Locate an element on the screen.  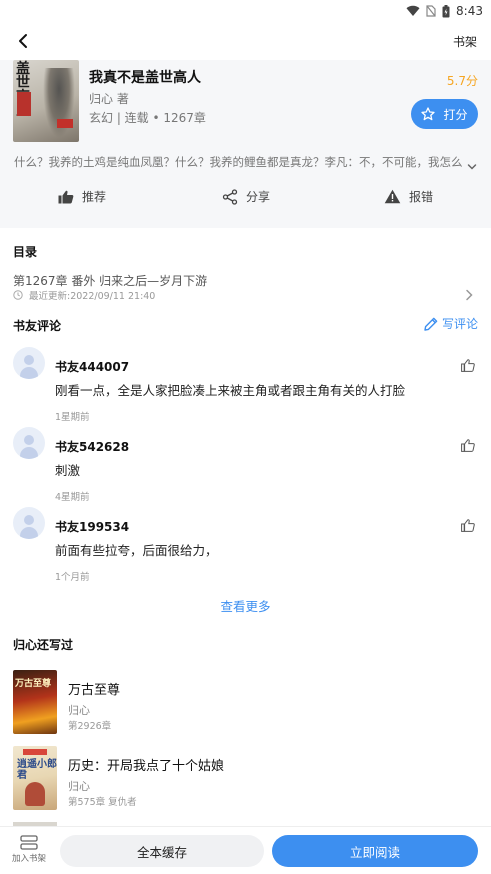
book-cover: 盖世高人 is located at coordinates (46, 101).